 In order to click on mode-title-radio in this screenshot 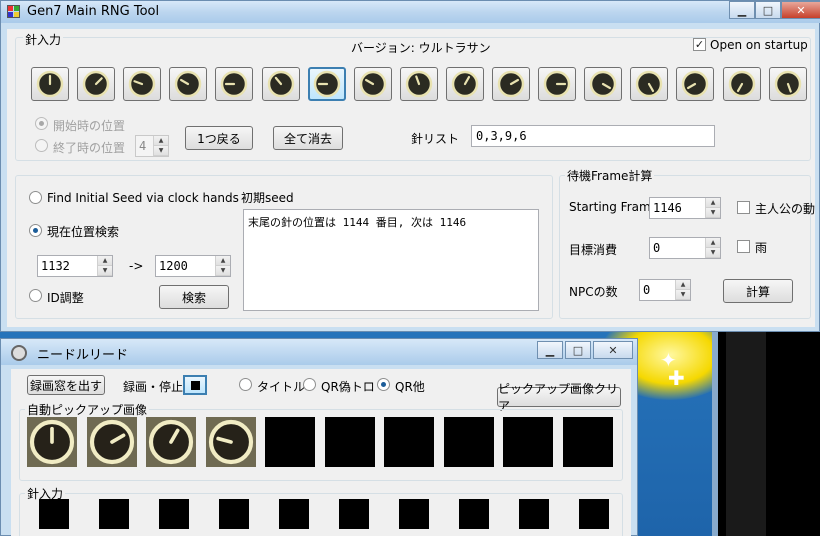, I will do `click(245, 384)`.